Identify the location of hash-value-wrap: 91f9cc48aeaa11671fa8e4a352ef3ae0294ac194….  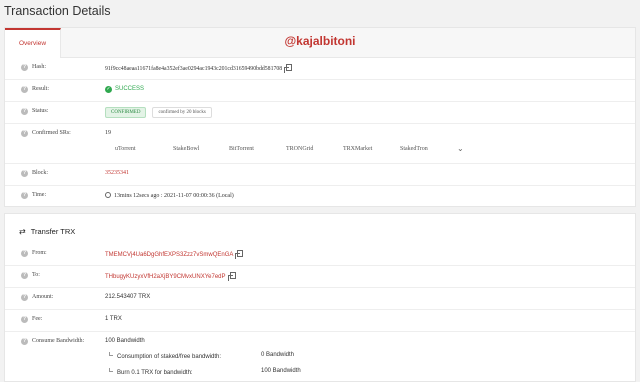
(199, 68).